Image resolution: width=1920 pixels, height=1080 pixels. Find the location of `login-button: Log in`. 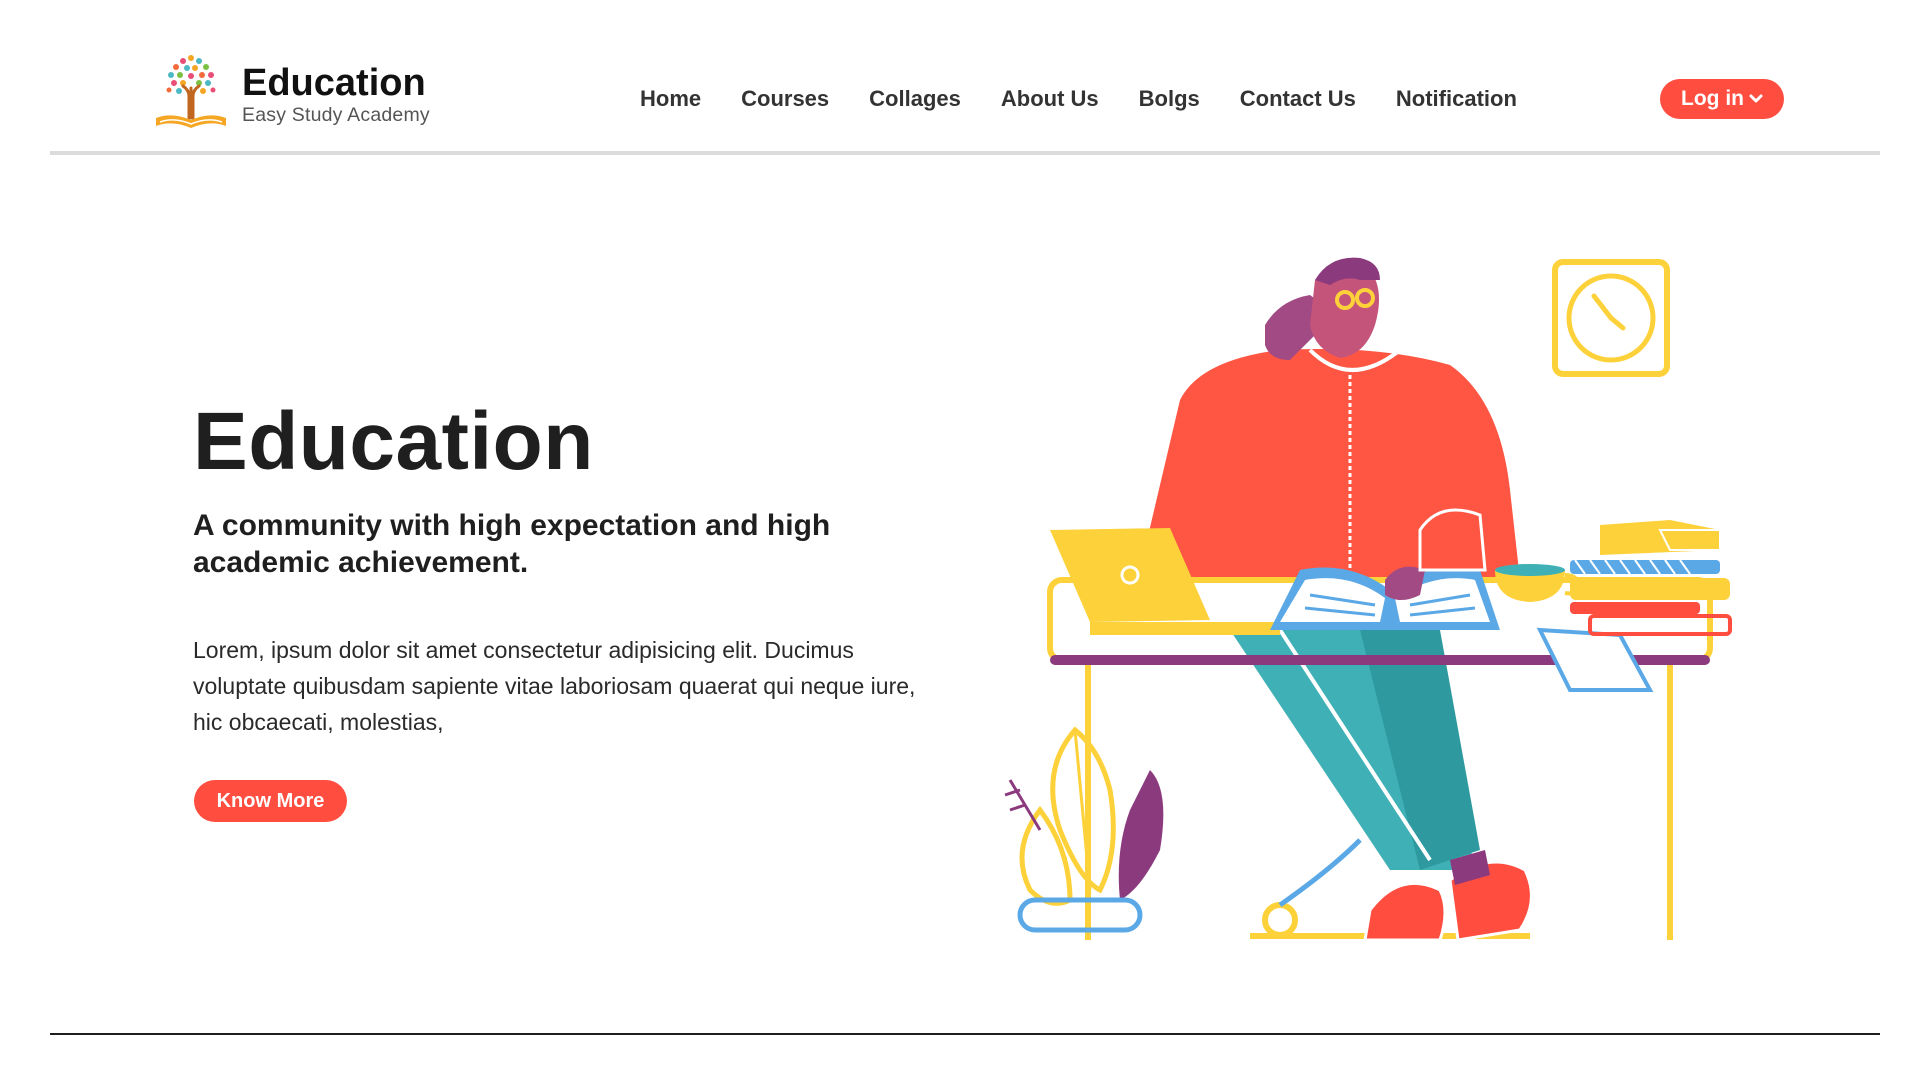

login-button: Log in is located at coordinates (1722, 99).